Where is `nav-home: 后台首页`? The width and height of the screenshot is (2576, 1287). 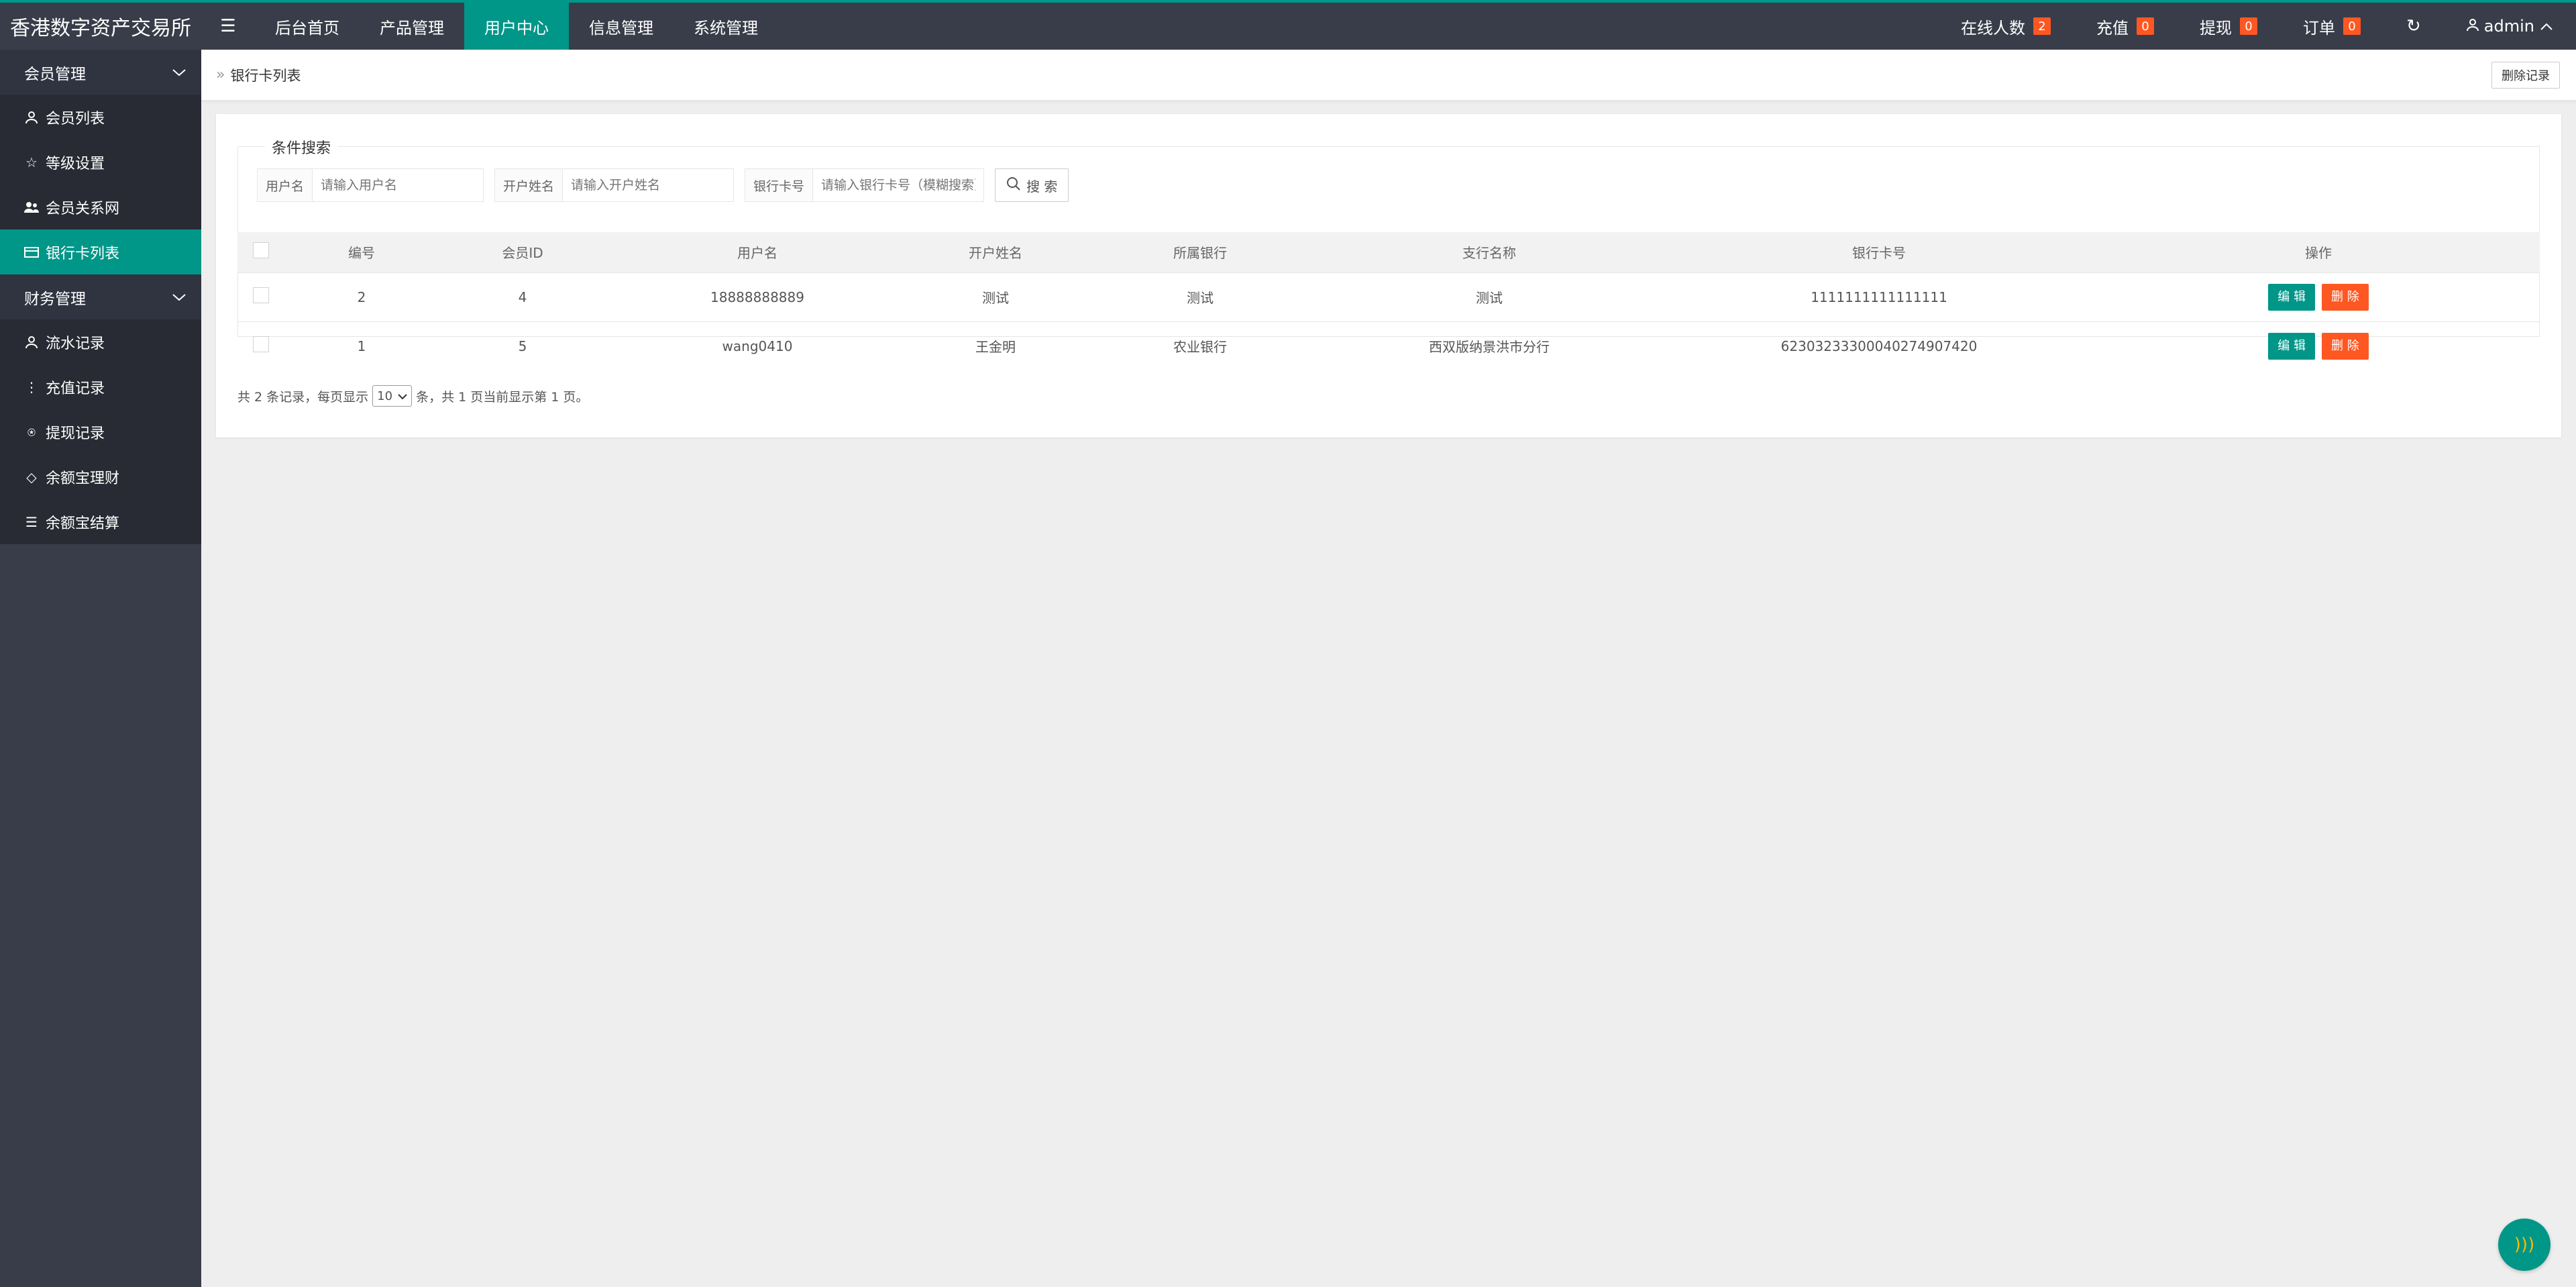 nav-home: 后台首页 is located at coordinates (307, 26).